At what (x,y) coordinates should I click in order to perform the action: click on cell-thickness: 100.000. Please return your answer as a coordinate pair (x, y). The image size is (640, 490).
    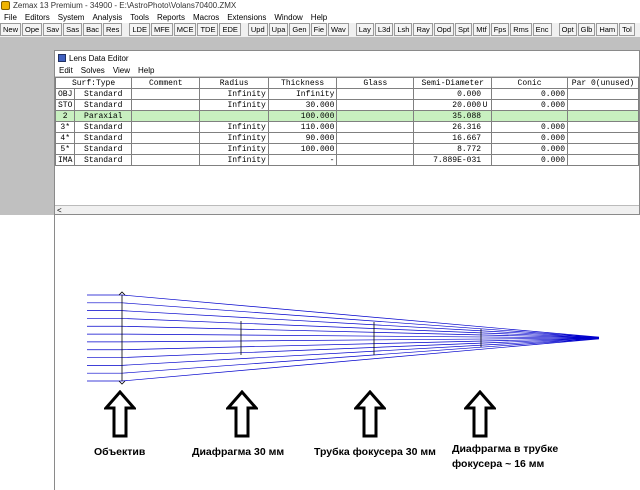
    Looking at the image, I should click on (302, 149).